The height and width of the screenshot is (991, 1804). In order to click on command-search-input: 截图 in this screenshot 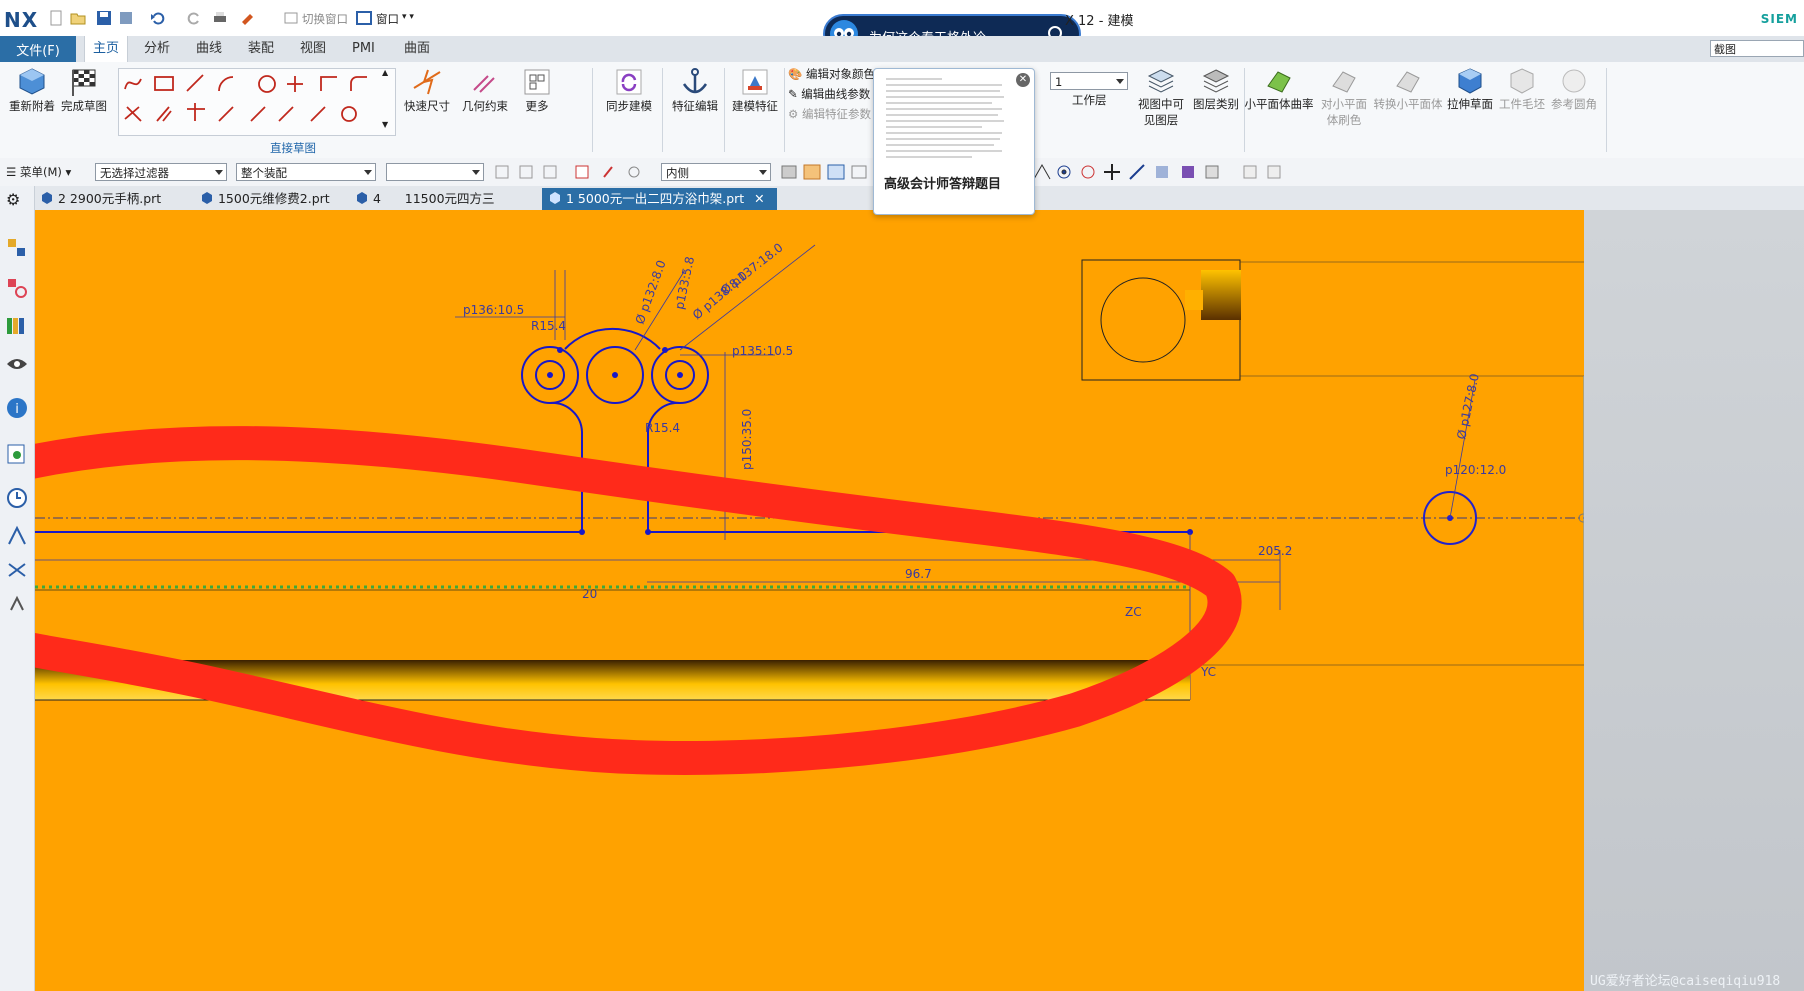, I will do `click(1757, 48)`.